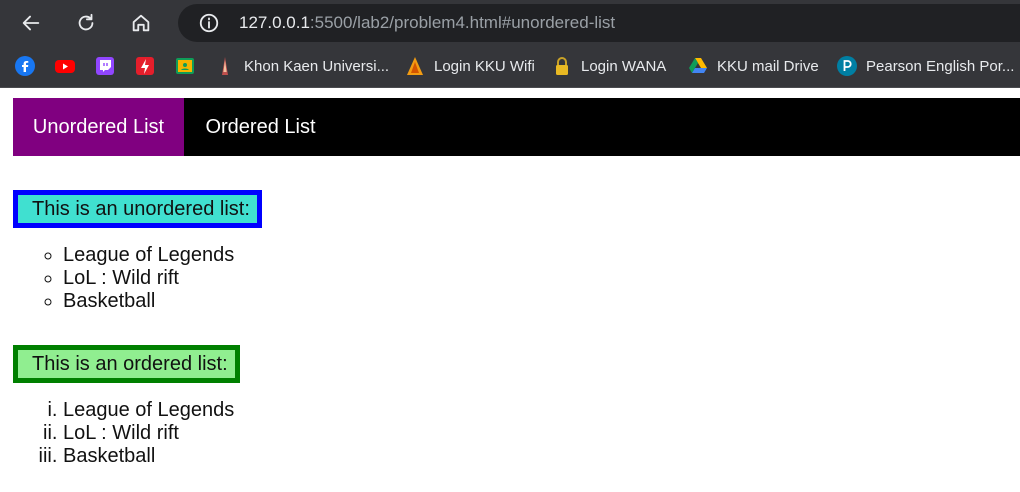 This screenshot has width=1020, height=492. What do you see at coordinates (126, 364) in the screenshot?
I see `ordered-list-heading: This is an ordered list:` at bounding box center [126, 364].